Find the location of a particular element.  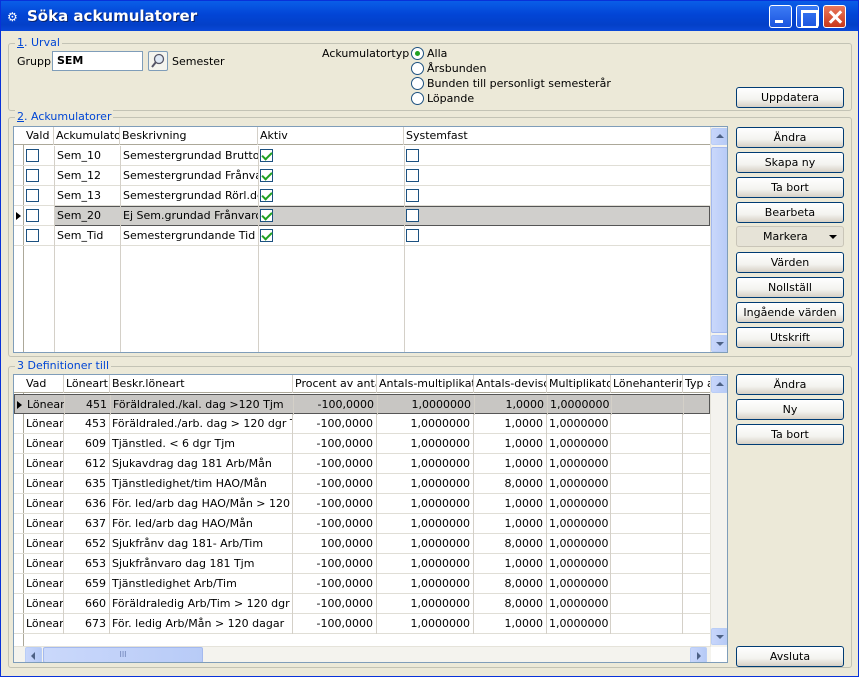

markera-label: Markera is located at coordinates (785, 236).